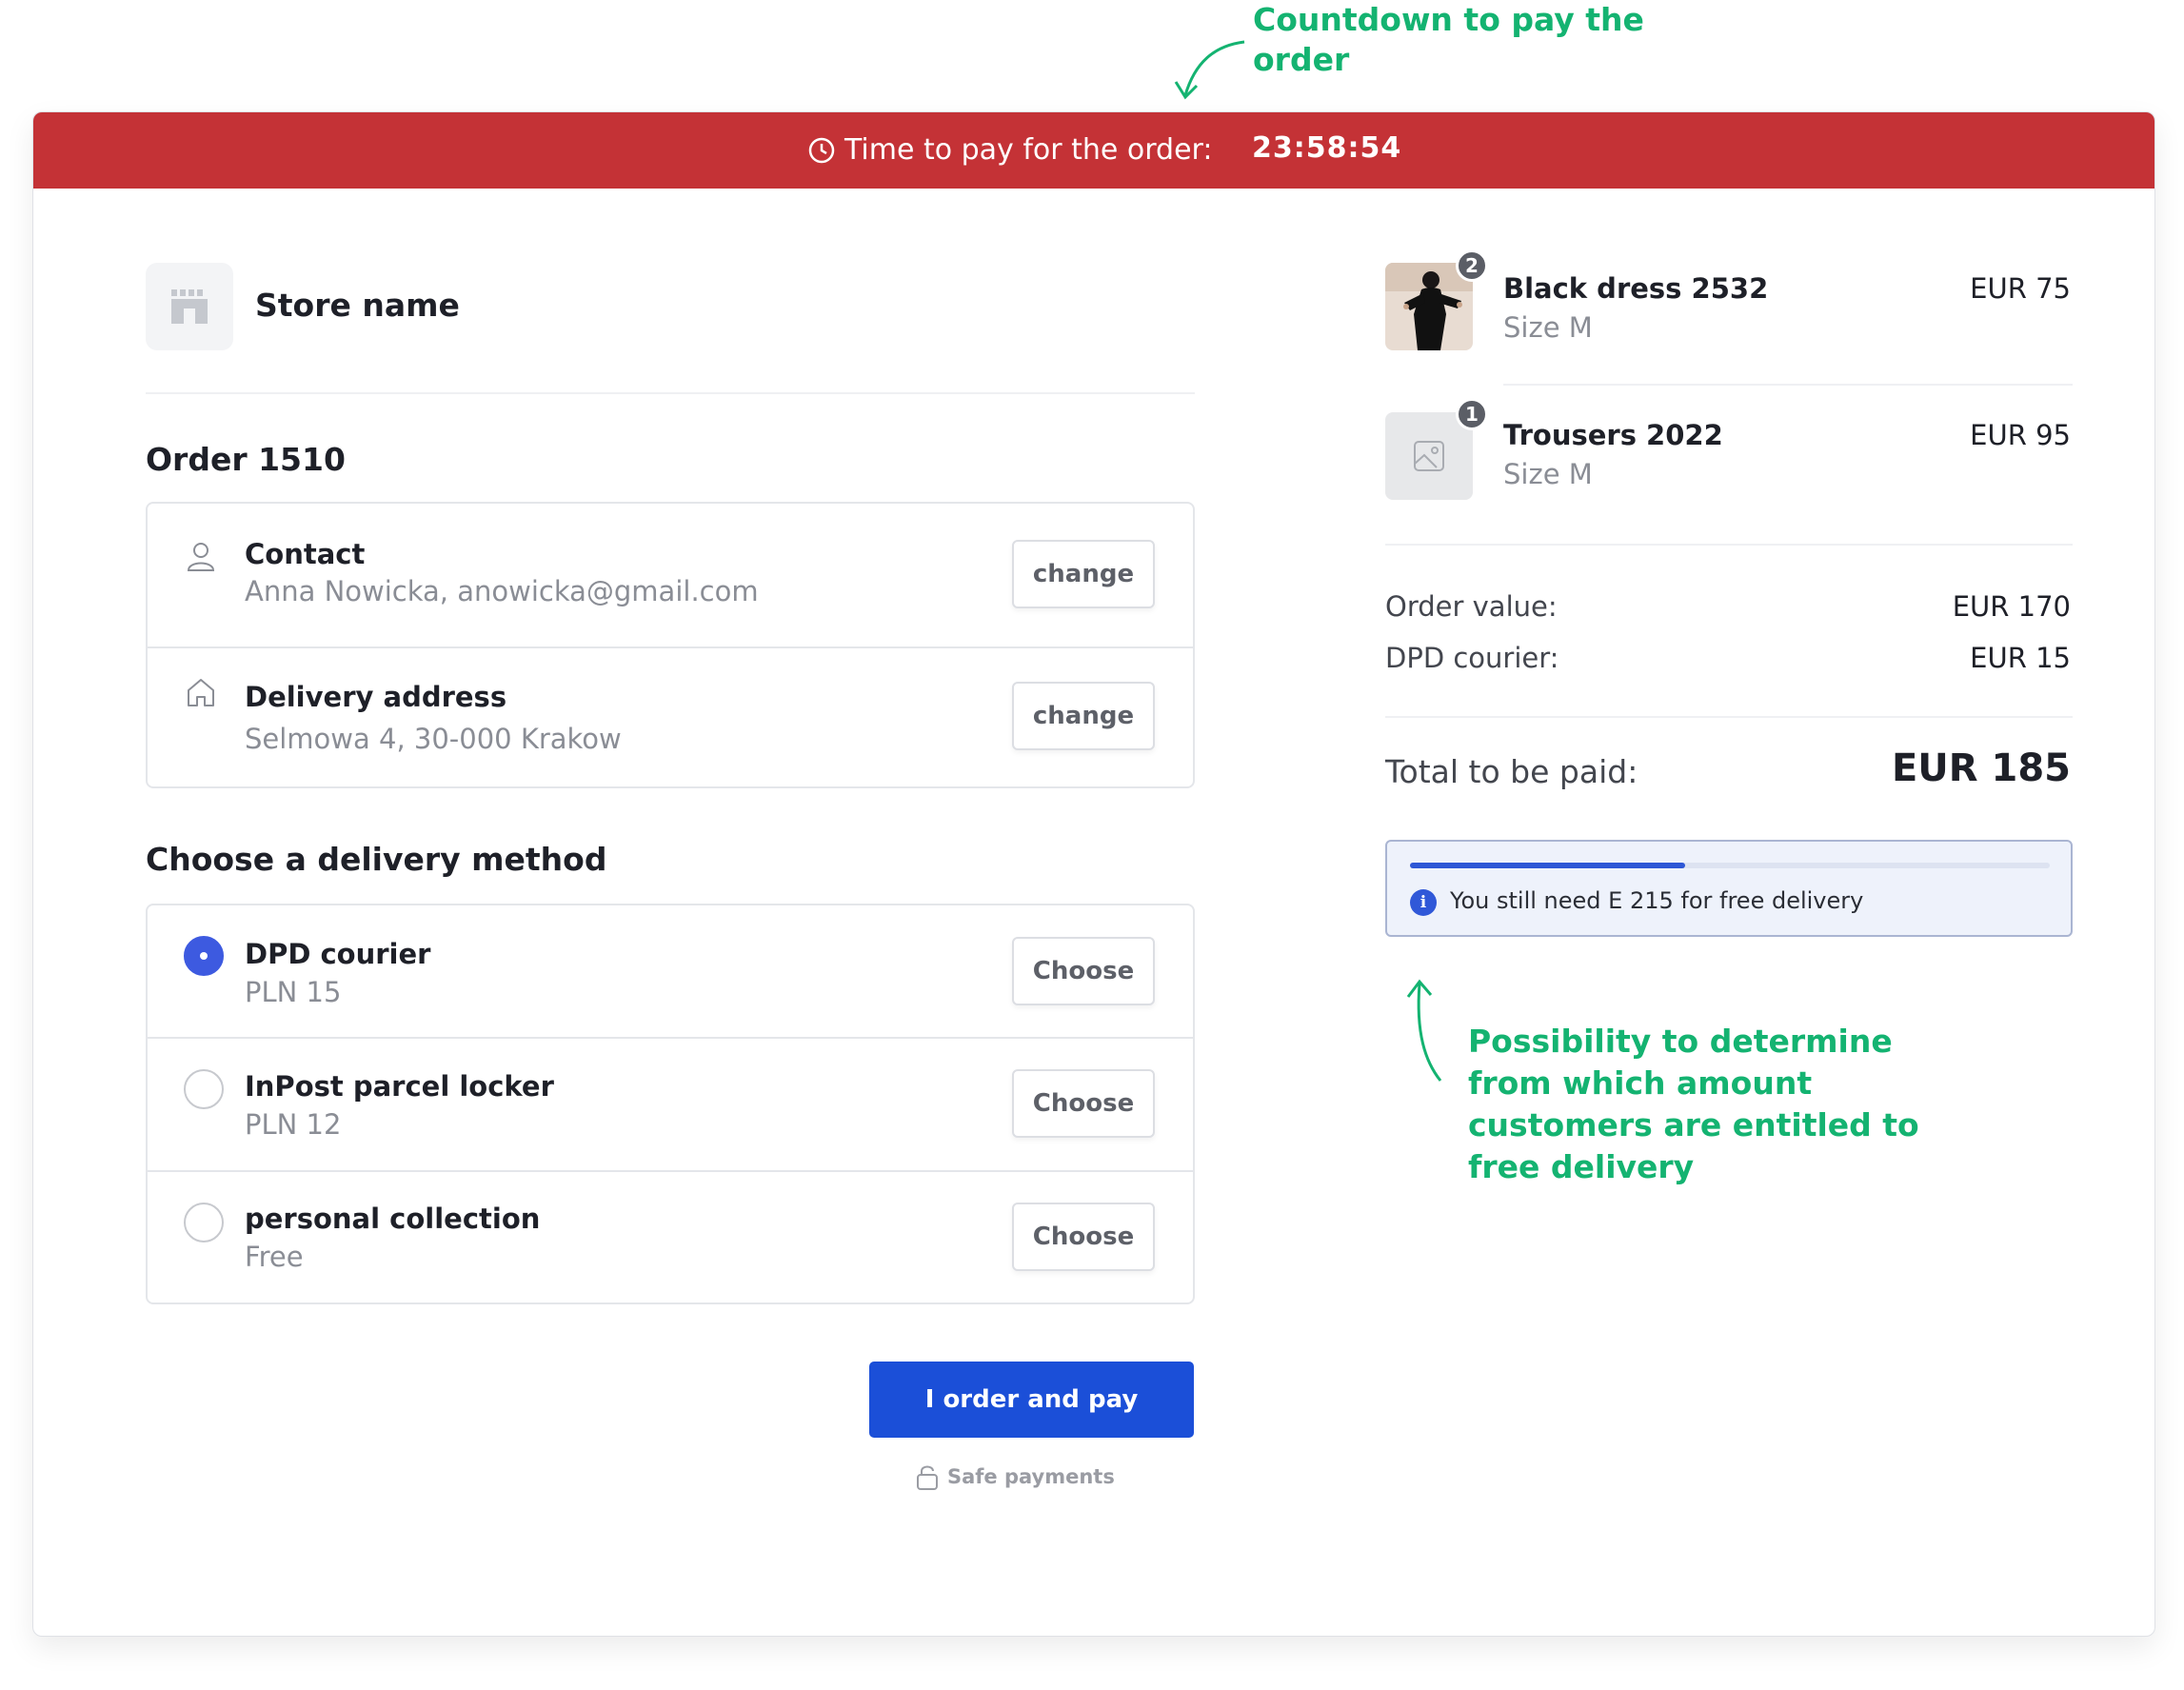 This screenshot has width=2184, height=1690. Describe the element at coordinates (305, 554) in the screenshot. I see `contact-title: Contact` at that location.